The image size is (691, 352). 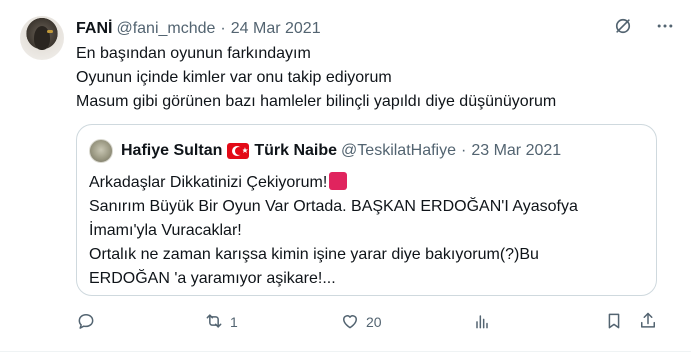 I want to click on quoted-line: İmamı'yla Vuracaklar!, so click(x=165, y=230).